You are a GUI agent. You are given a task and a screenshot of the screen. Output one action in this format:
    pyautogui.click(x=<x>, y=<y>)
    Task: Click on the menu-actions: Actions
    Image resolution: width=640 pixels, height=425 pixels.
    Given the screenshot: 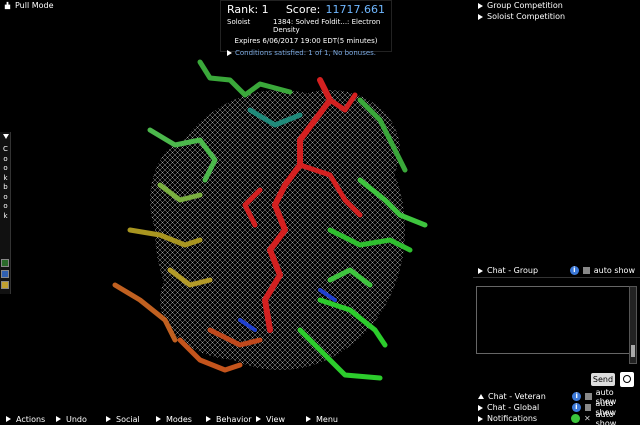 What is the action you would take?
    pyautogui.click(x=25, y=419)
    